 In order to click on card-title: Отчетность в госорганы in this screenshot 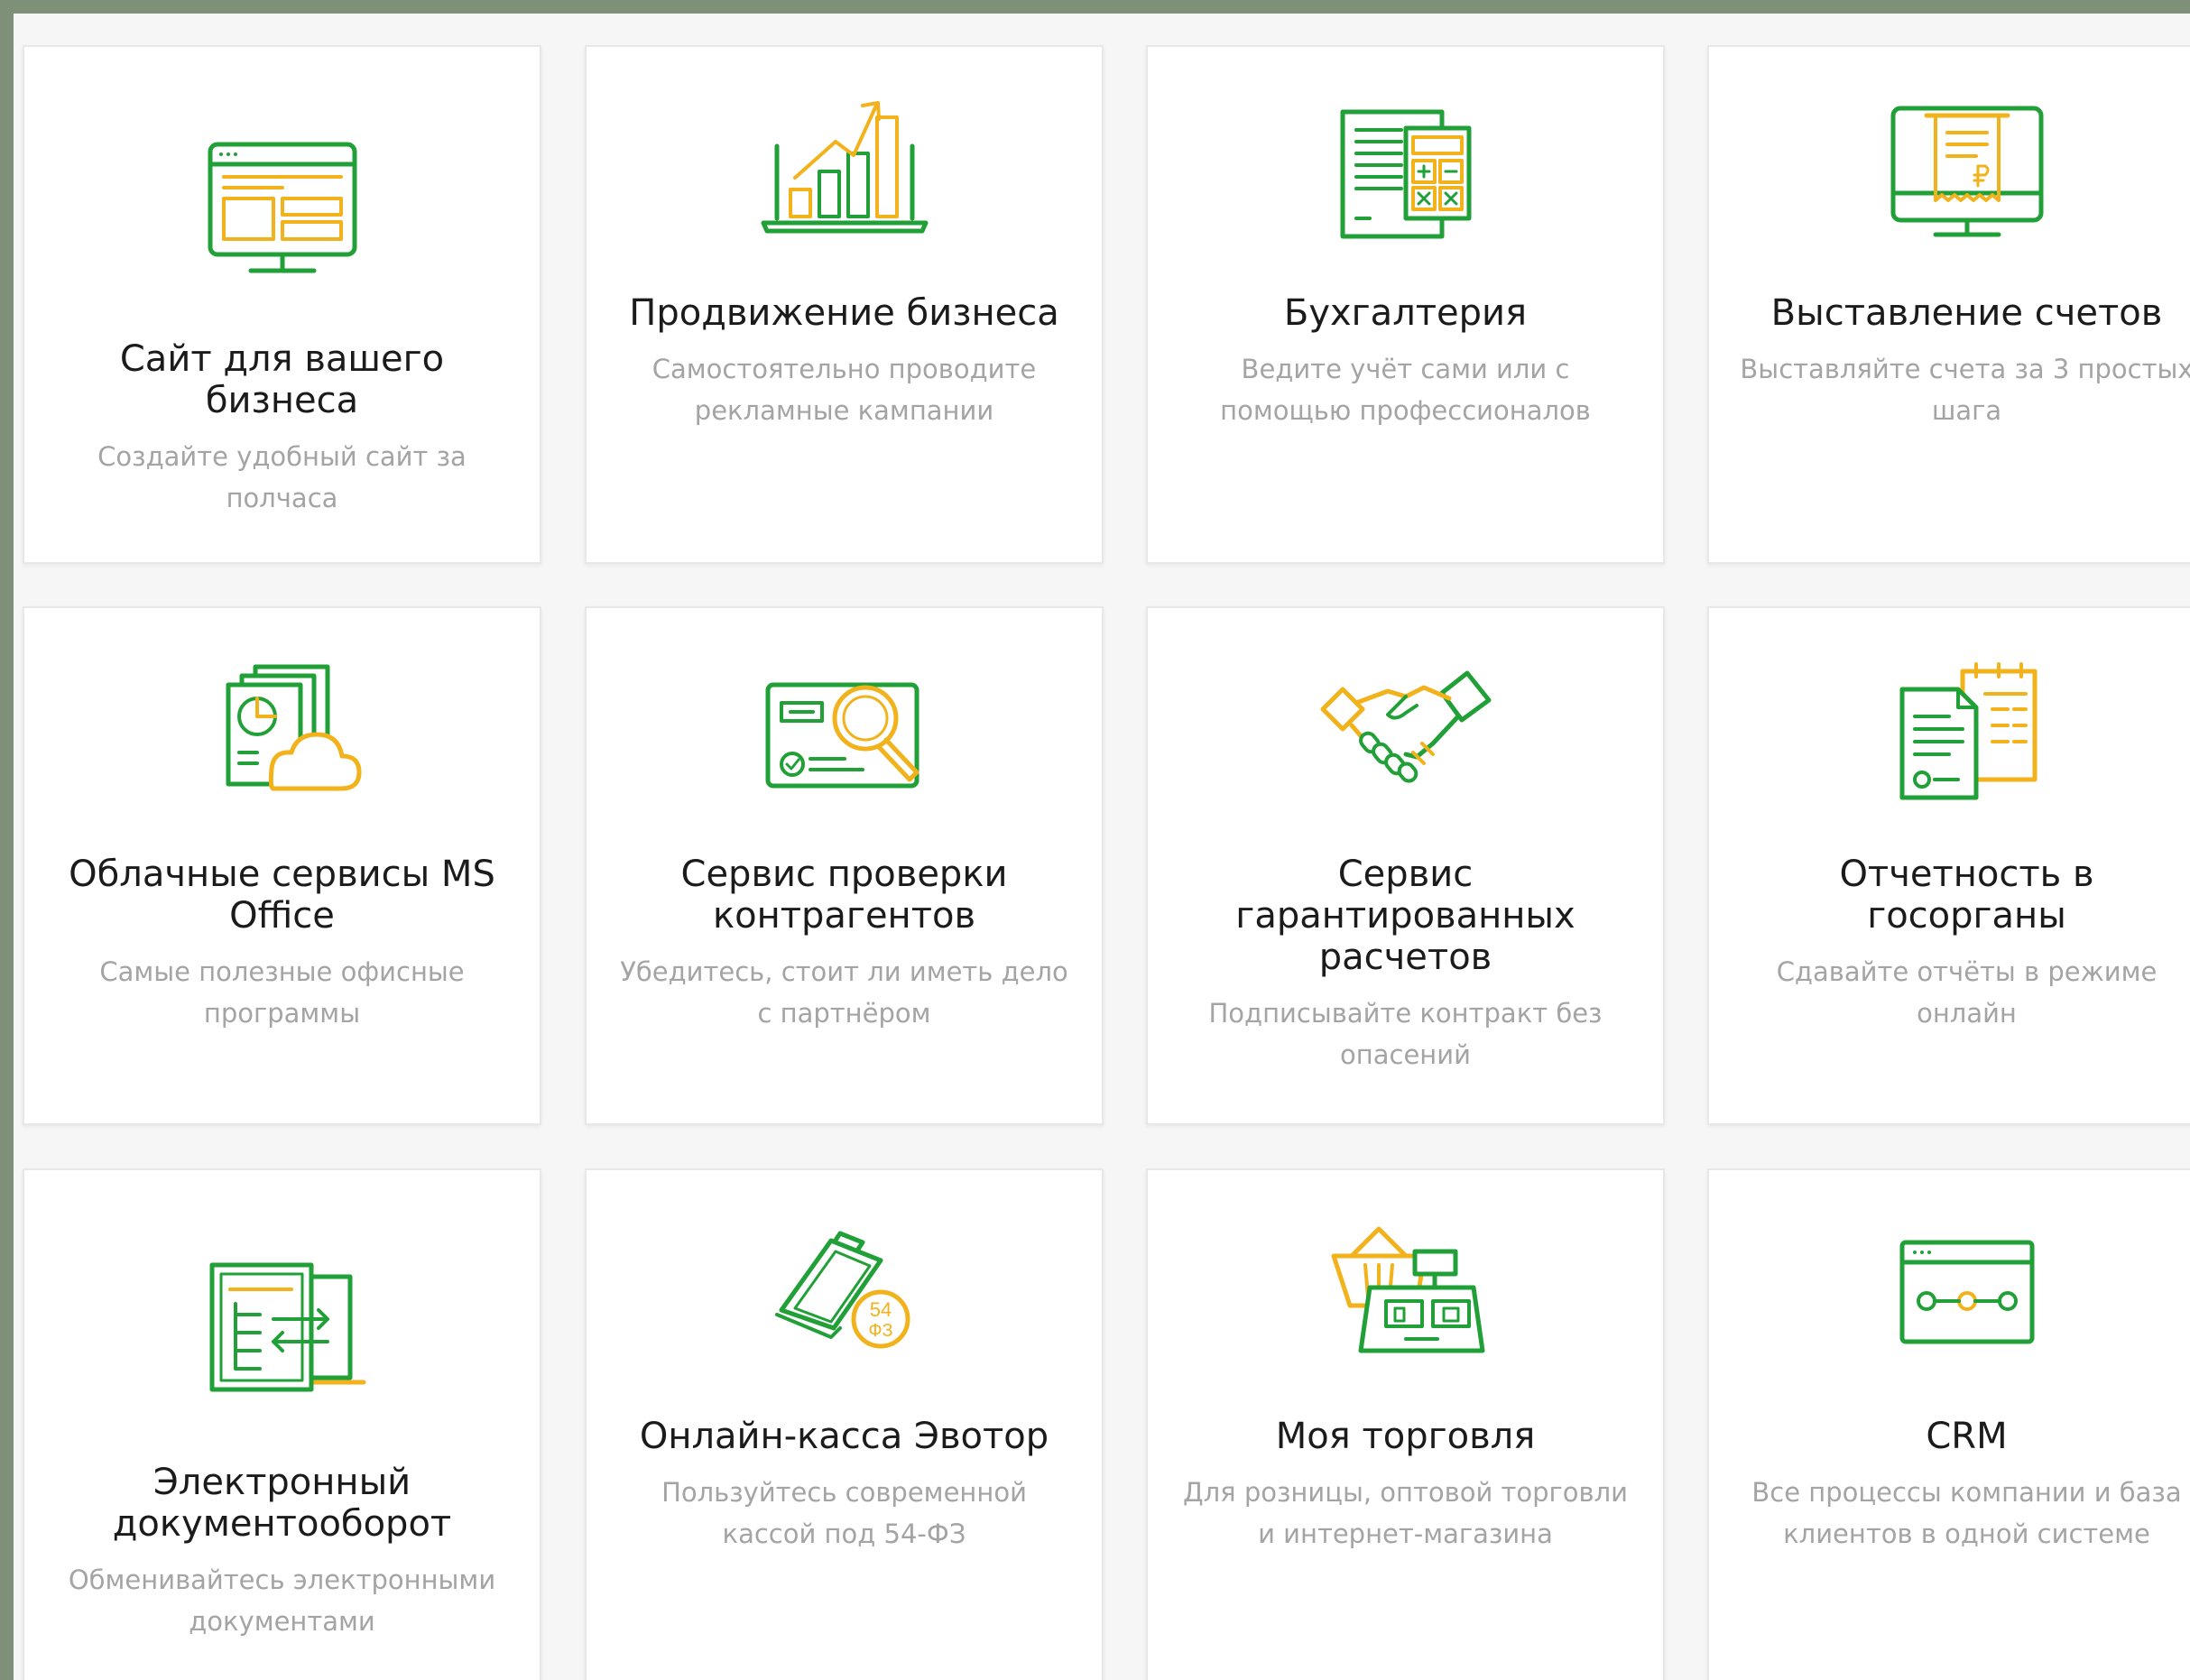, I will do `click(1966, 895)`.